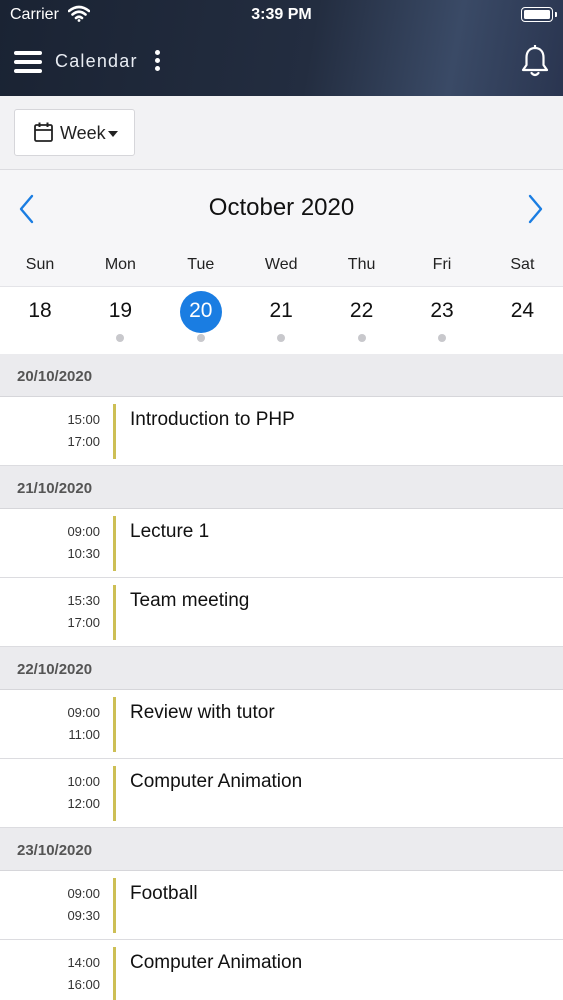 The image size is (563, 1000). What do you see at coordinates (83, 962) in the screenshot?
I see `event-start-time: 14:00` at bounding box center [83, 962].